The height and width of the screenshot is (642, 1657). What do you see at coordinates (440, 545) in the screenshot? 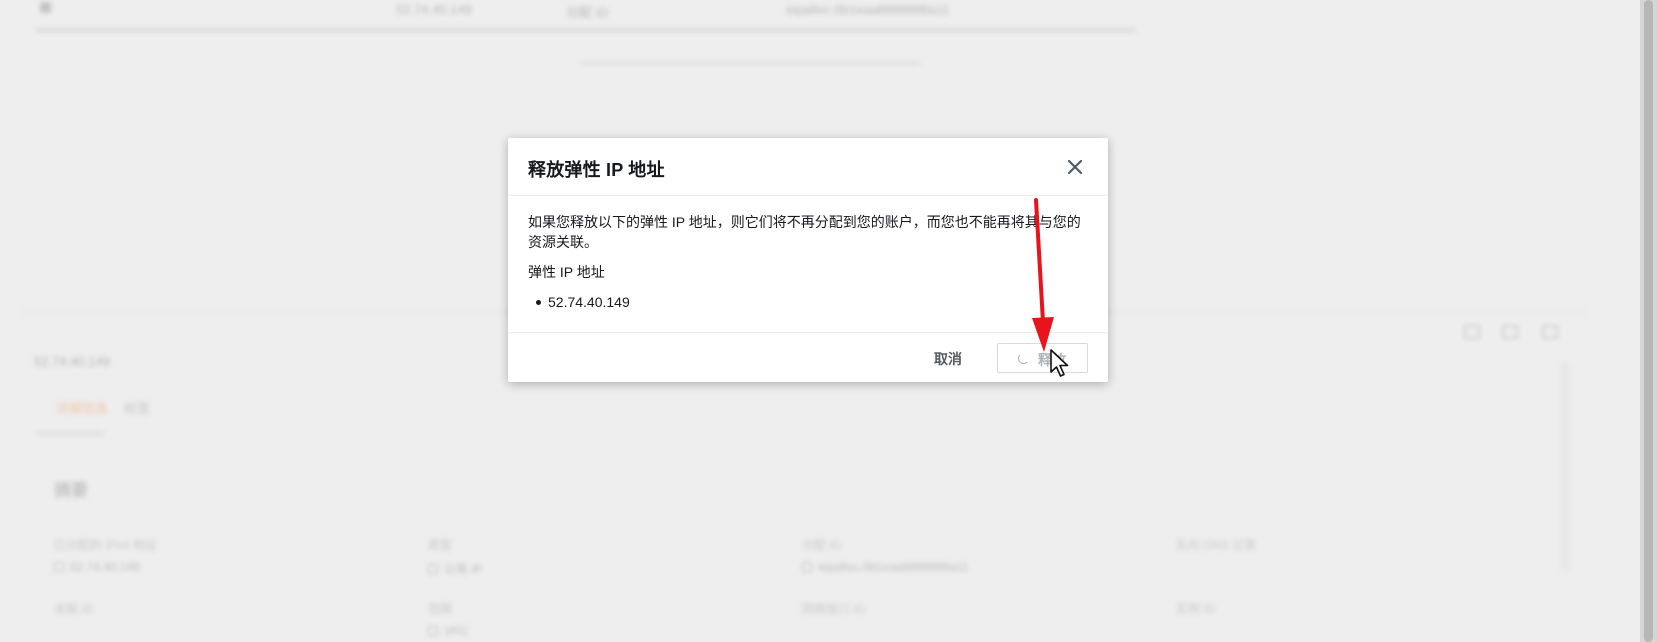
I see `field-label: 类型` at bounding box center [440, 545].